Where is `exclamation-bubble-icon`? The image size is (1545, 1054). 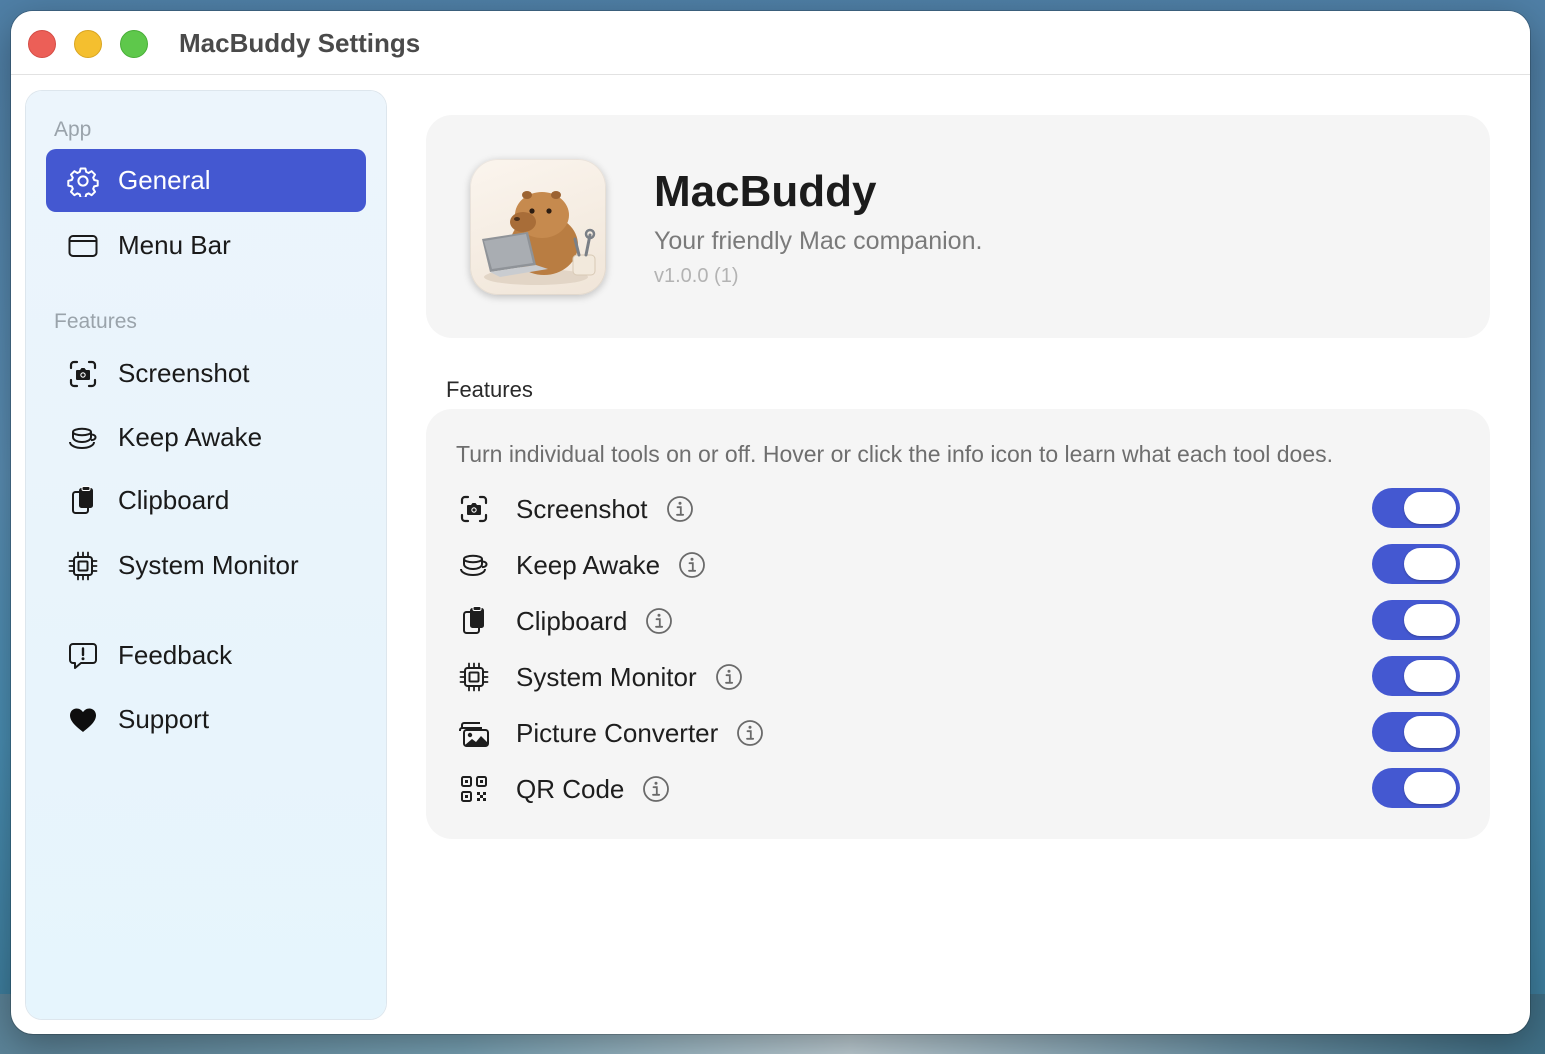 exclamation-bubble-icon is located at coordinates (83, 656).